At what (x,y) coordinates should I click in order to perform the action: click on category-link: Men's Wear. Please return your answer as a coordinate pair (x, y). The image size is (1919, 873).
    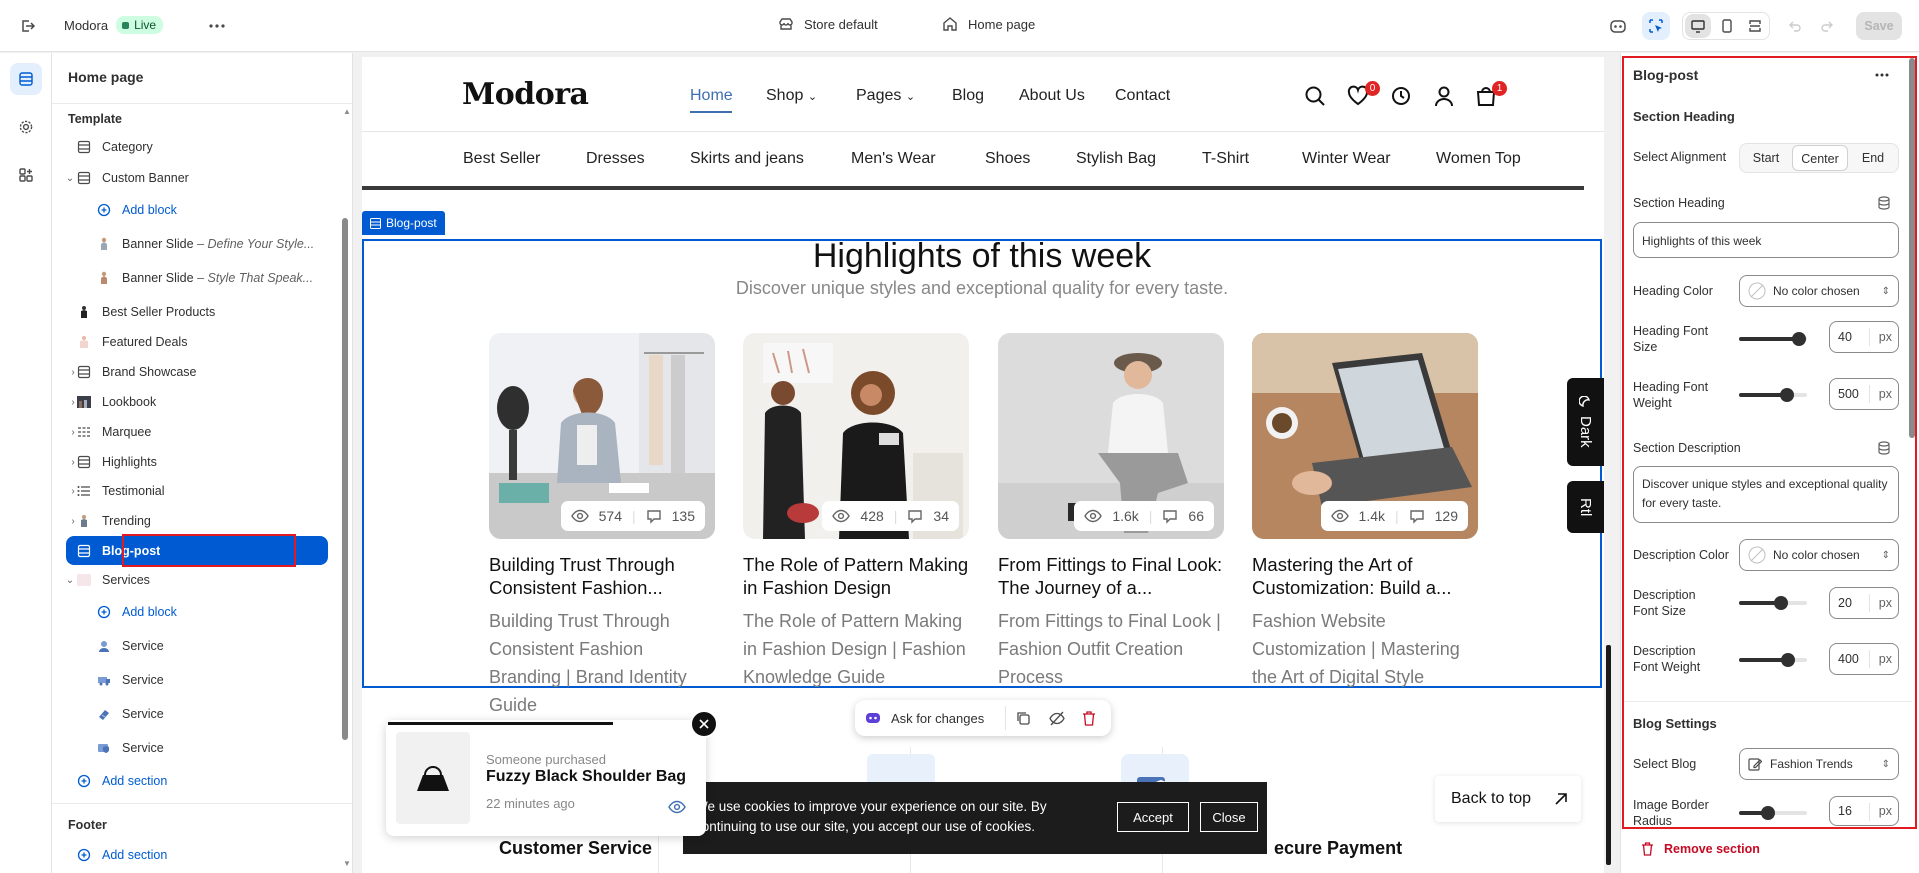
    Looking at the image, I should click on (893, 159).